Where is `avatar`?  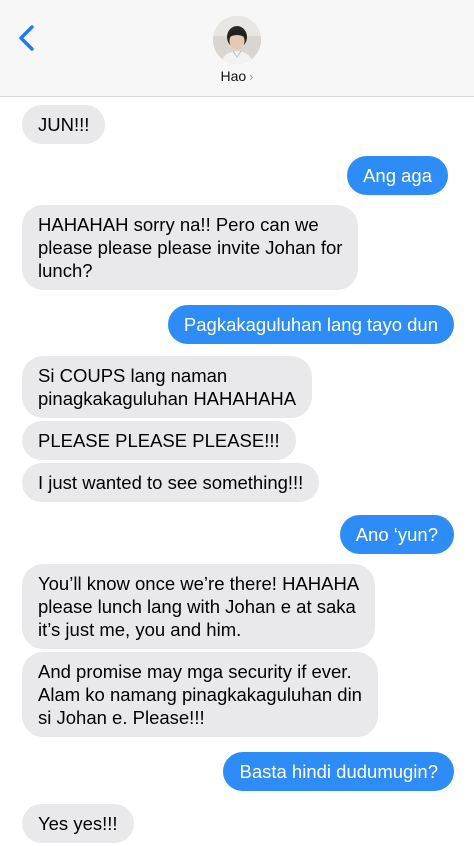
avatar is located at coordinates (237, 40).